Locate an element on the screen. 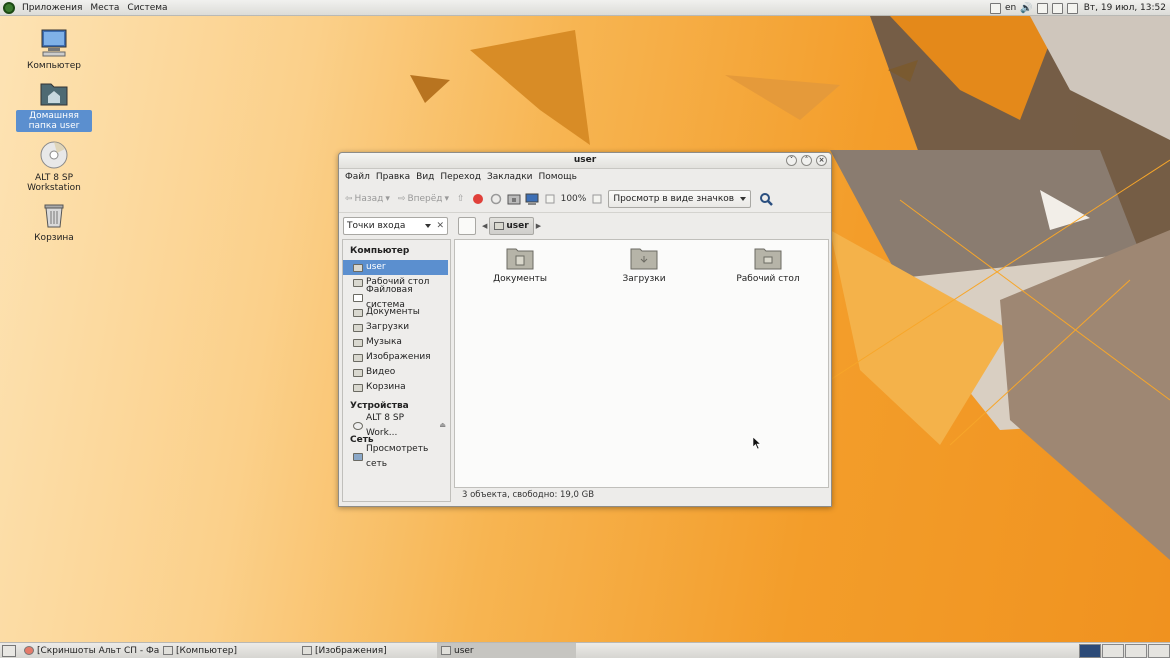 This screenshot has height=658, width=1170. notes-icon is located at coordinates (995, 8).